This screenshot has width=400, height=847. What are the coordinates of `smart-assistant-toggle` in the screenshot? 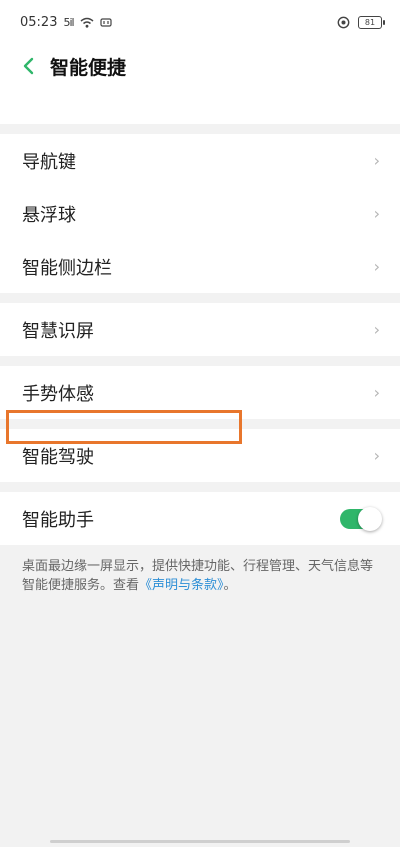 It's located at (361, 518).